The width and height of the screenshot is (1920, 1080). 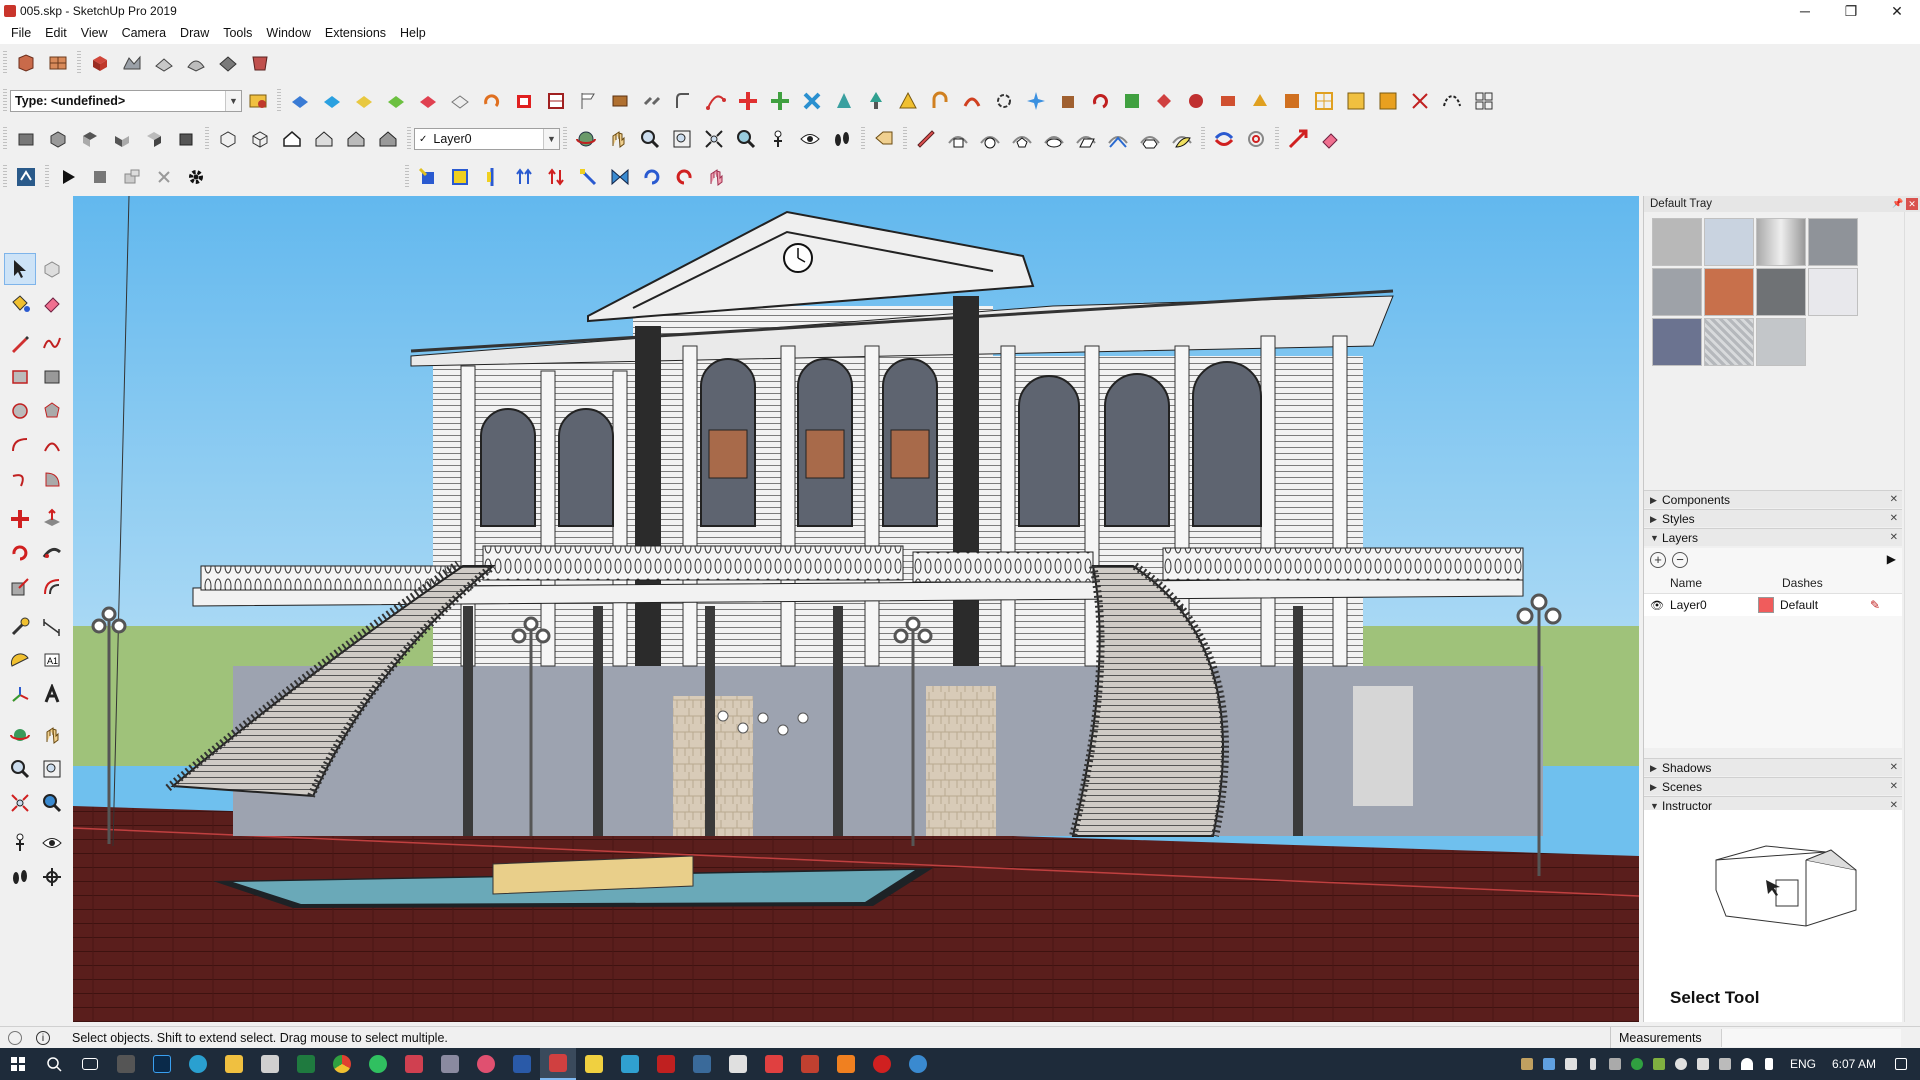 What do you see at coordinates (1805, 11) in the screenshot?
I see `minimize-button: ─` at bounding box center [1805, 11].